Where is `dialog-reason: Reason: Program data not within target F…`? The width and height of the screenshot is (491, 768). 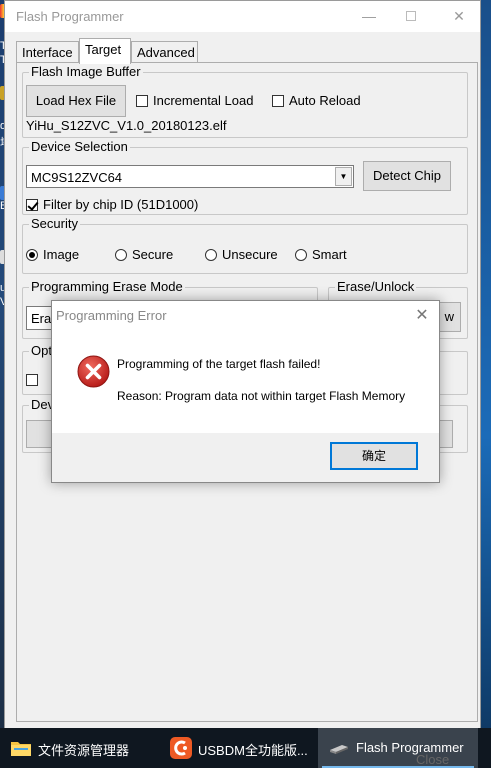 dialog-reason: Reason: Program data not within target F… is located at coordinates (261, 396).